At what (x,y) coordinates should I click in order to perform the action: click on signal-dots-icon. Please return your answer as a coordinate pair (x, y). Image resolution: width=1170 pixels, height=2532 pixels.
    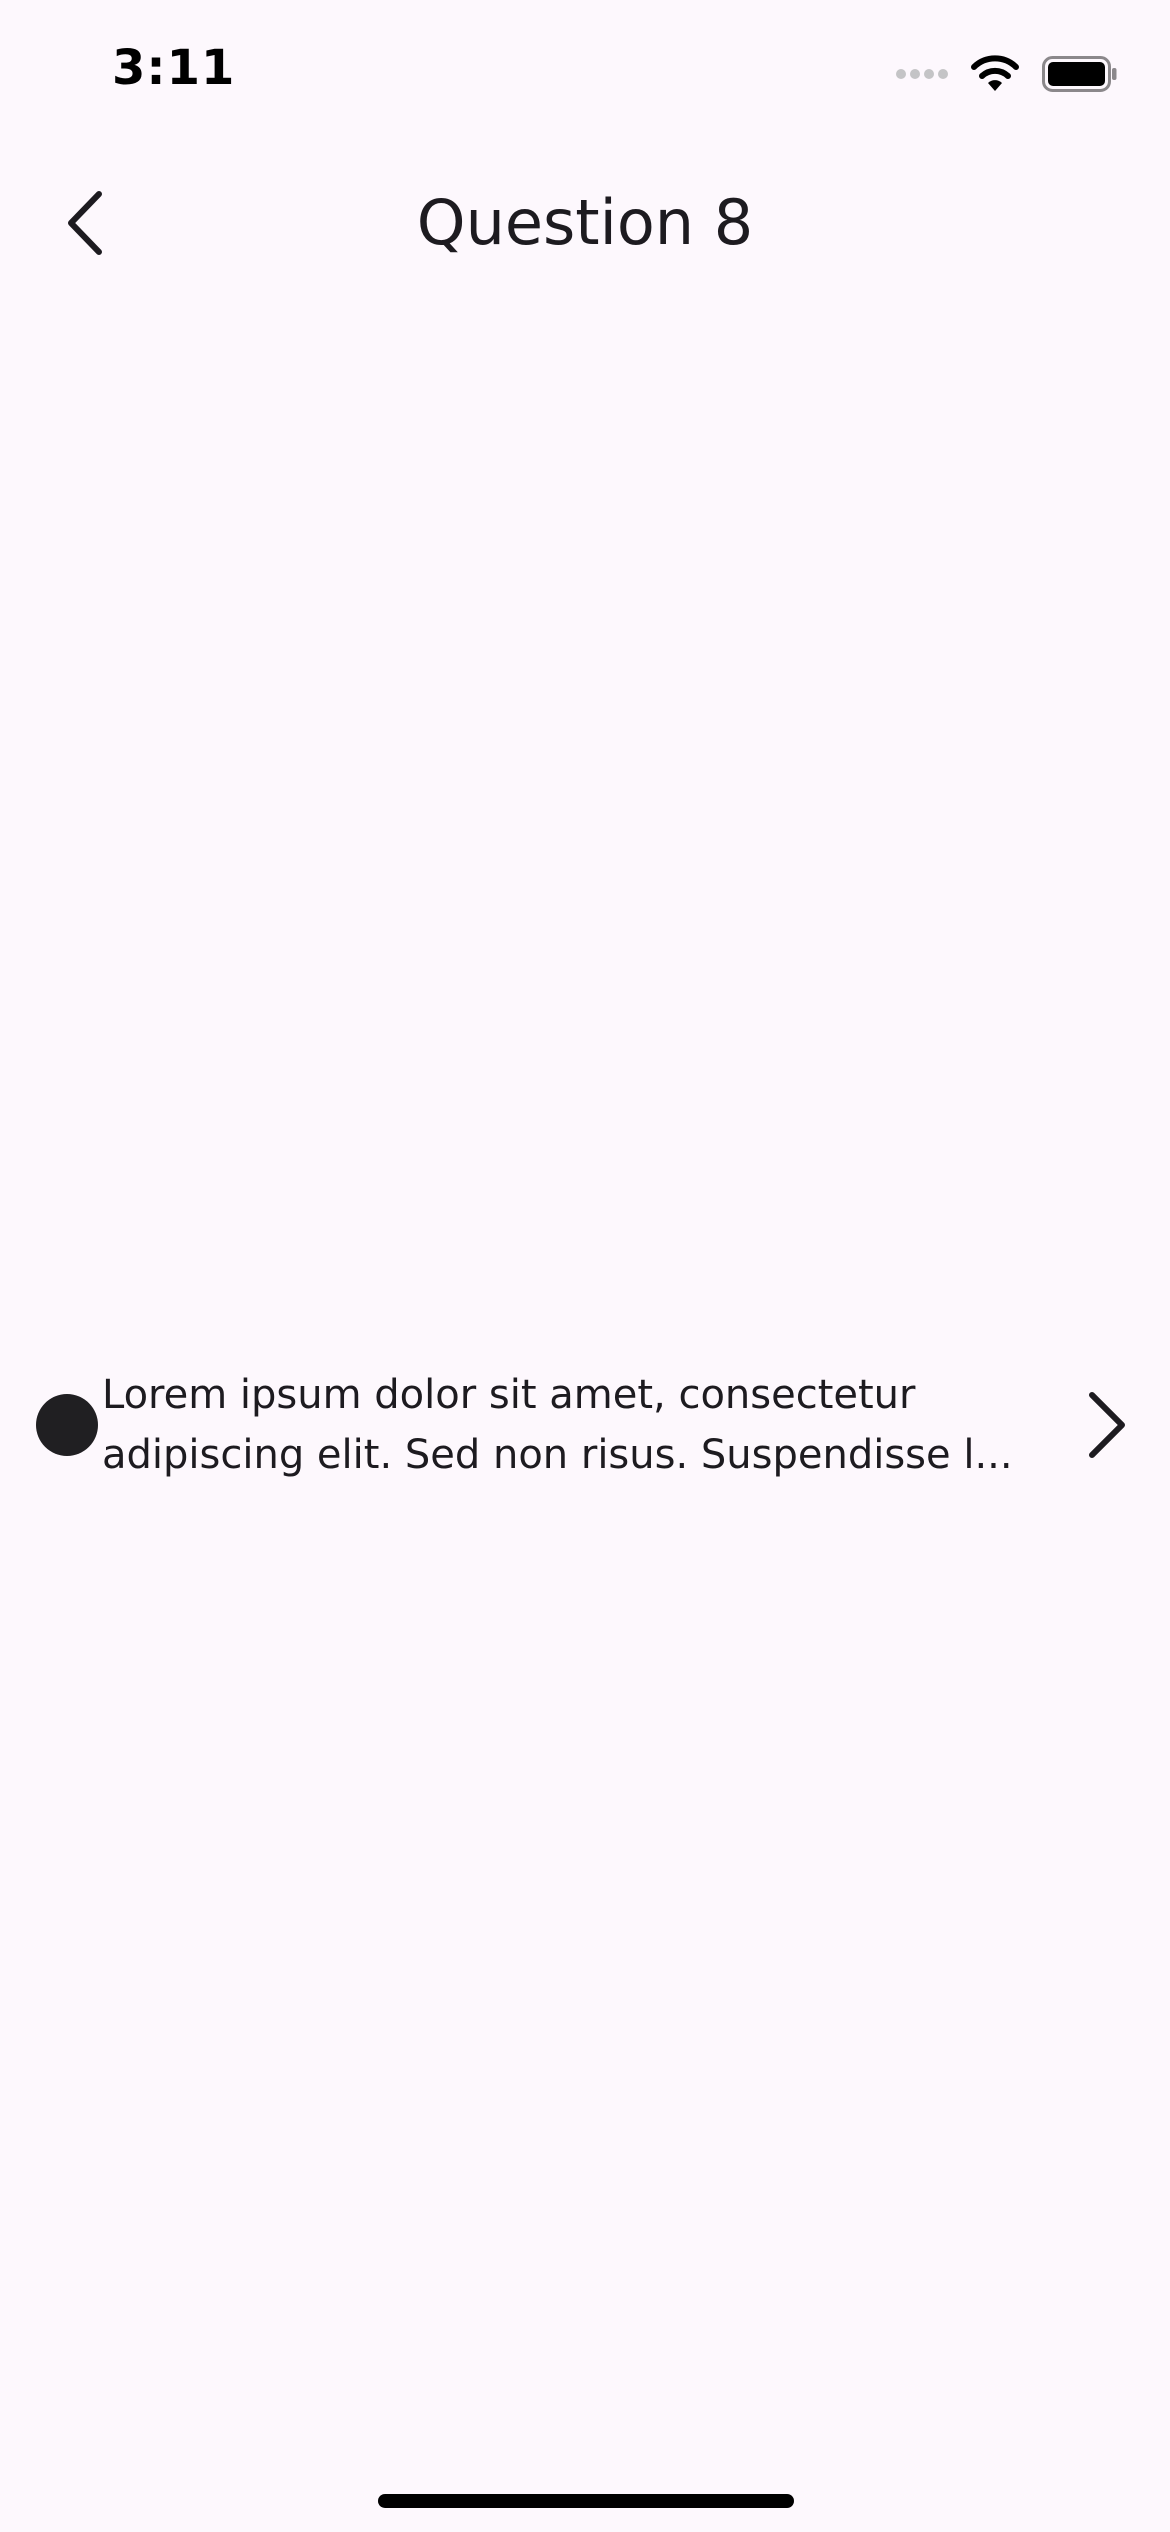
    Looking at the image, I should click on (922, 74).